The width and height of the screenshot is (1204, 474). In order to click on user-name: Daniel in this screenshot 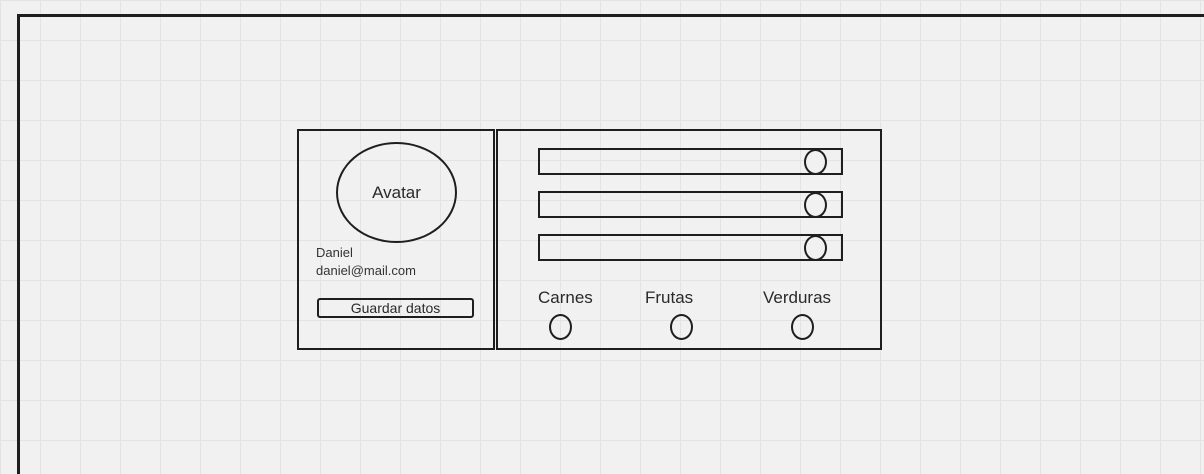, I will do `click(334, 252)`.